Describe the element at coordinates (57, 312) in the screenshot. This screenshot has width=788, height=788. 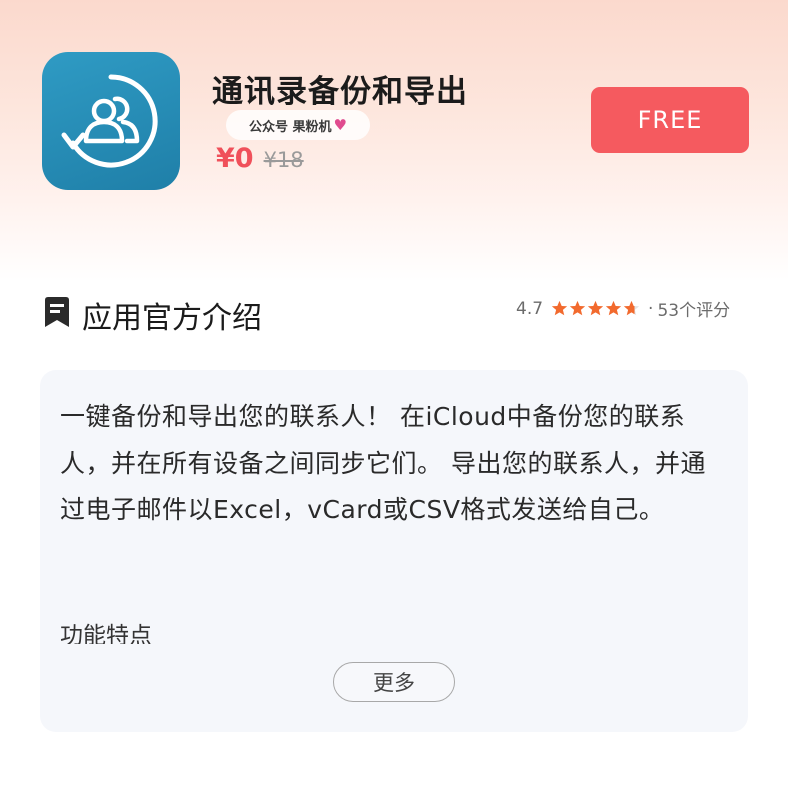
I see `book-icon` at that location.